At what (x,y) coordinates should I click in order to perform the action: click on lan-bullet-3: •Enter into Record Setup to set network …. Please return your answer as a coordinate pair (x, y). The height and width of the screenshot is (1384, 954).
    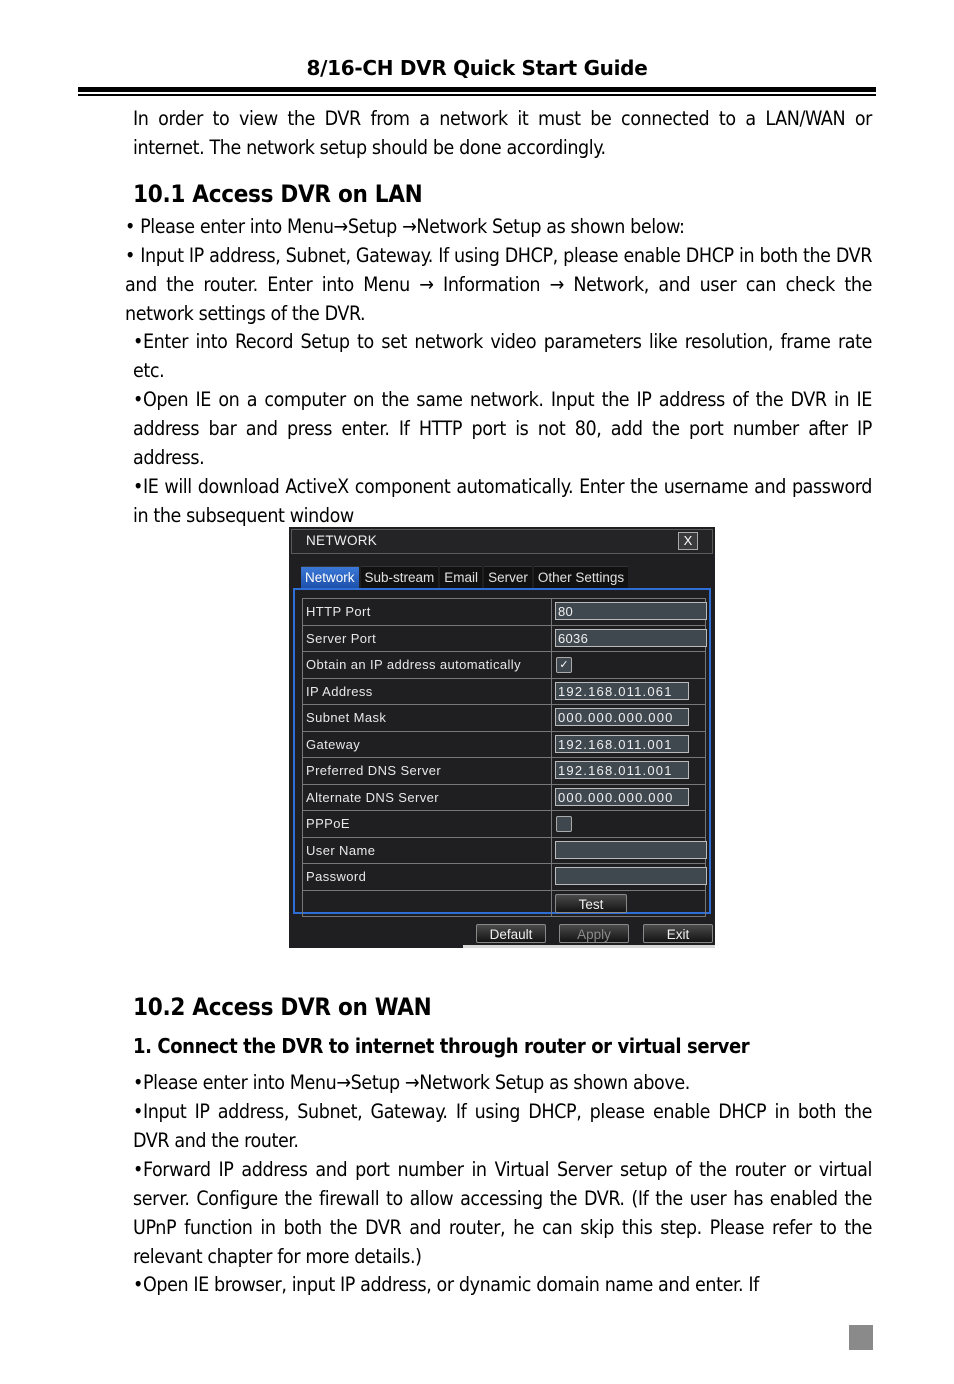
    Looking at the image, I should click on (502, 356).